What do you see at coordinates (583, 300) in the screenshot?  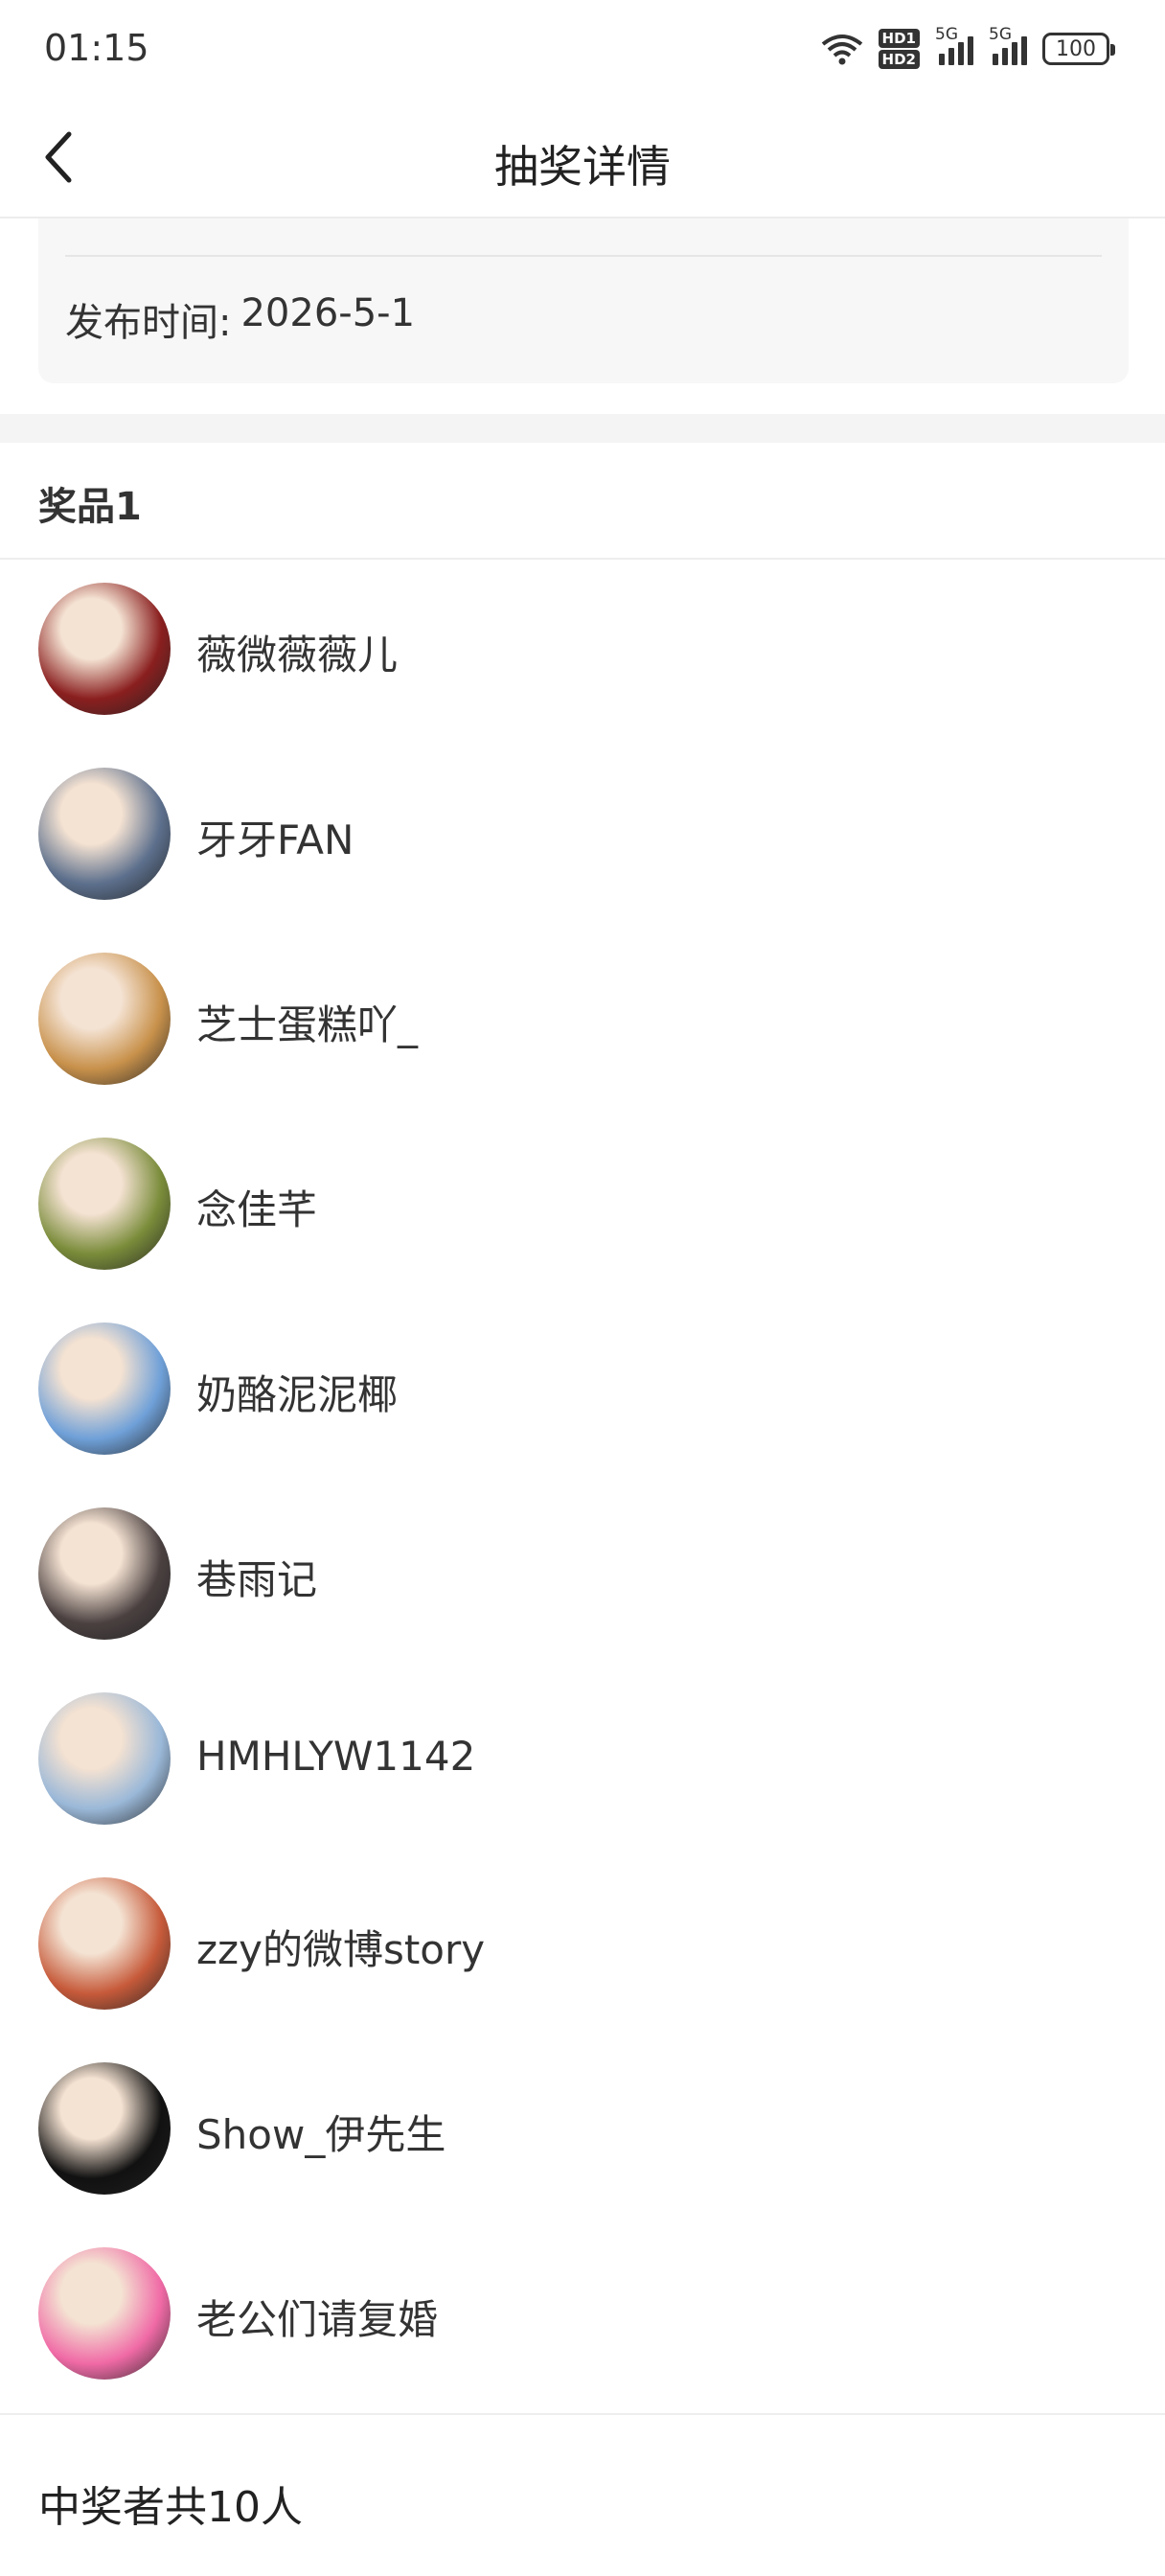 I see `lottery-info-card: 发布时间: 2026-5-1` at bounding box center [583, 300].